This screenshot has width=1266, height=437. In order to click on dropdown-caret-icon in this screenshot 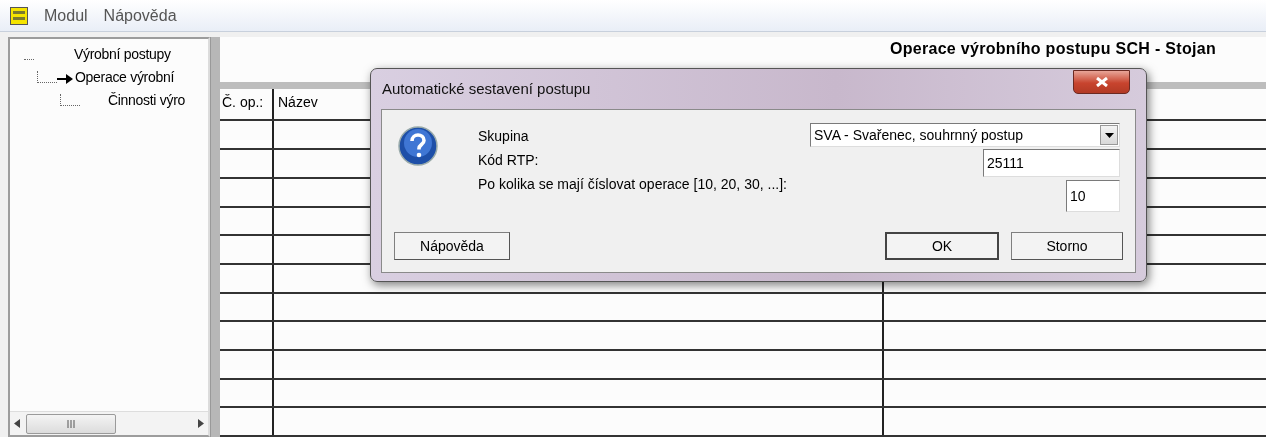, I will do `click(1109, 135)`.